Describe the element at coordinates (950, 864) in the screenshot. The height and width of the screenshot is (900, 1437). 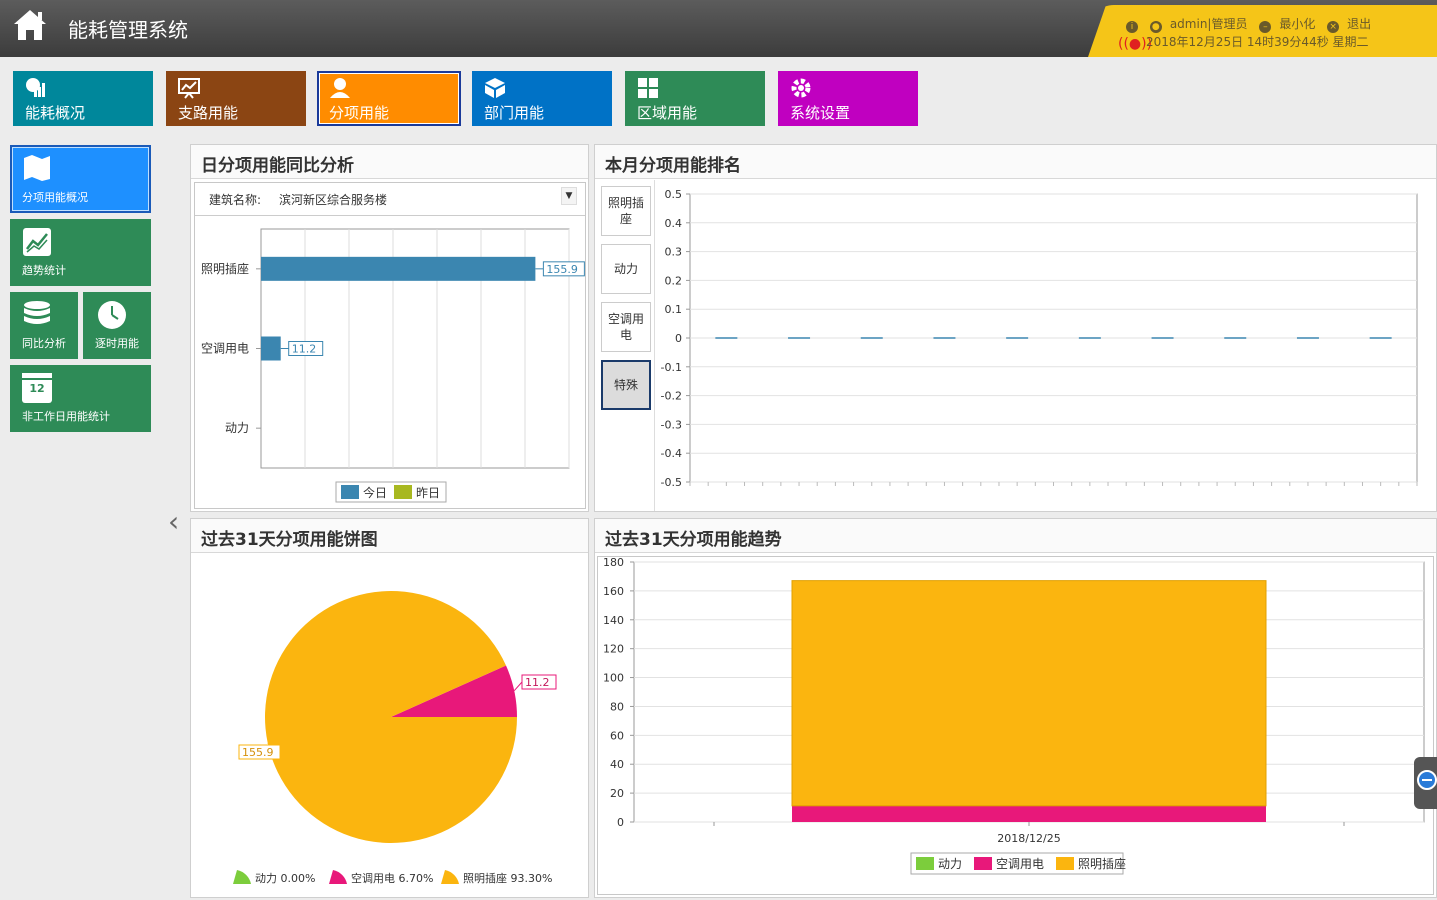
I see `legend-label: 动力` at that location.